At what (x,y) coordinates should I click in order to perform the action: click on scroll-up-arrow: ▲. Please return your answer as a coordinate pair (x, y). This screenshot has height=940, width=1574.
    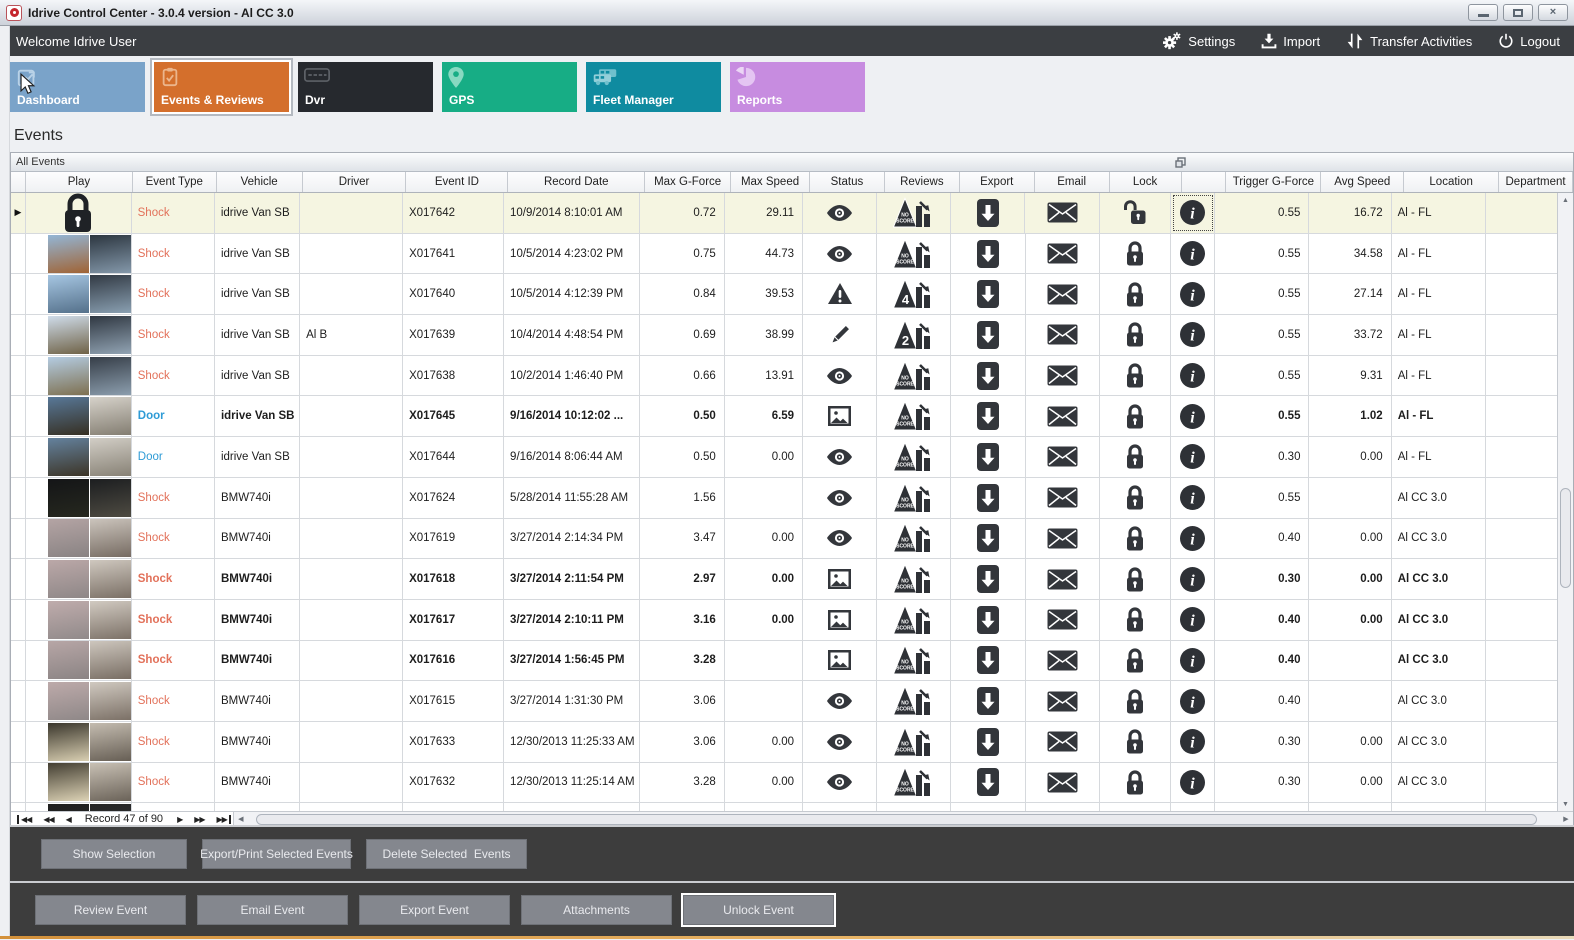
    Looking at the image, I should click on (1565, 200).